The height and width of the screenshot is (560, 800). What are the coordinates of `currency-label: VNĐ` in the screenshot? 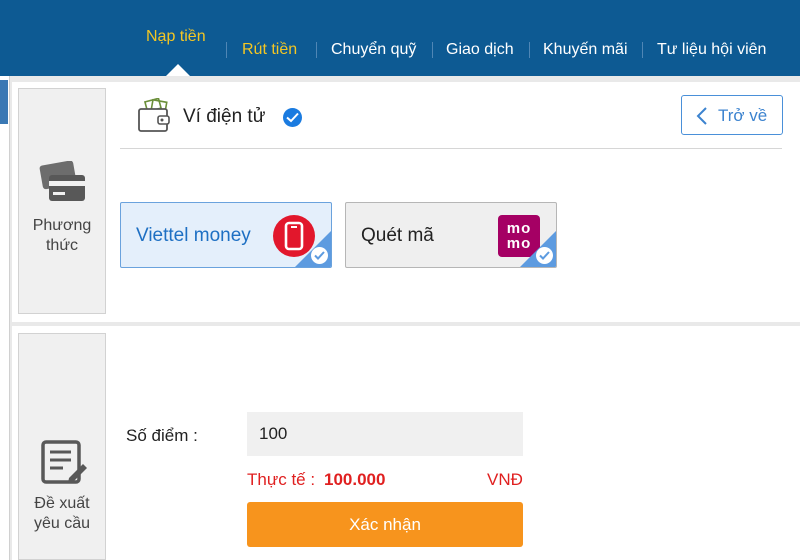 It's located at (505, 479).